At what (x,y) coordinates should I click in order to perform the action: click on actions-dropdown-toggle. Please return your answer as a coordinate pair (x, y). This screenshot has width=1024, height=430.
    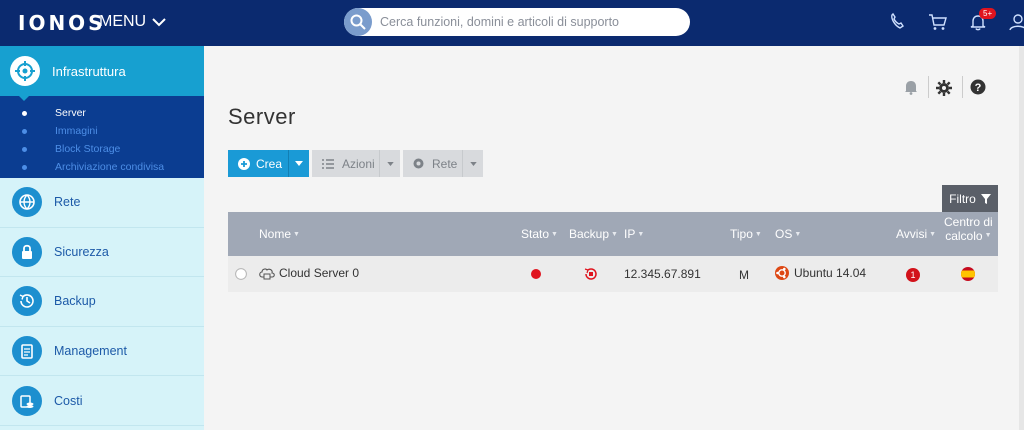
    Looking at the image, I should click on (390, 163).